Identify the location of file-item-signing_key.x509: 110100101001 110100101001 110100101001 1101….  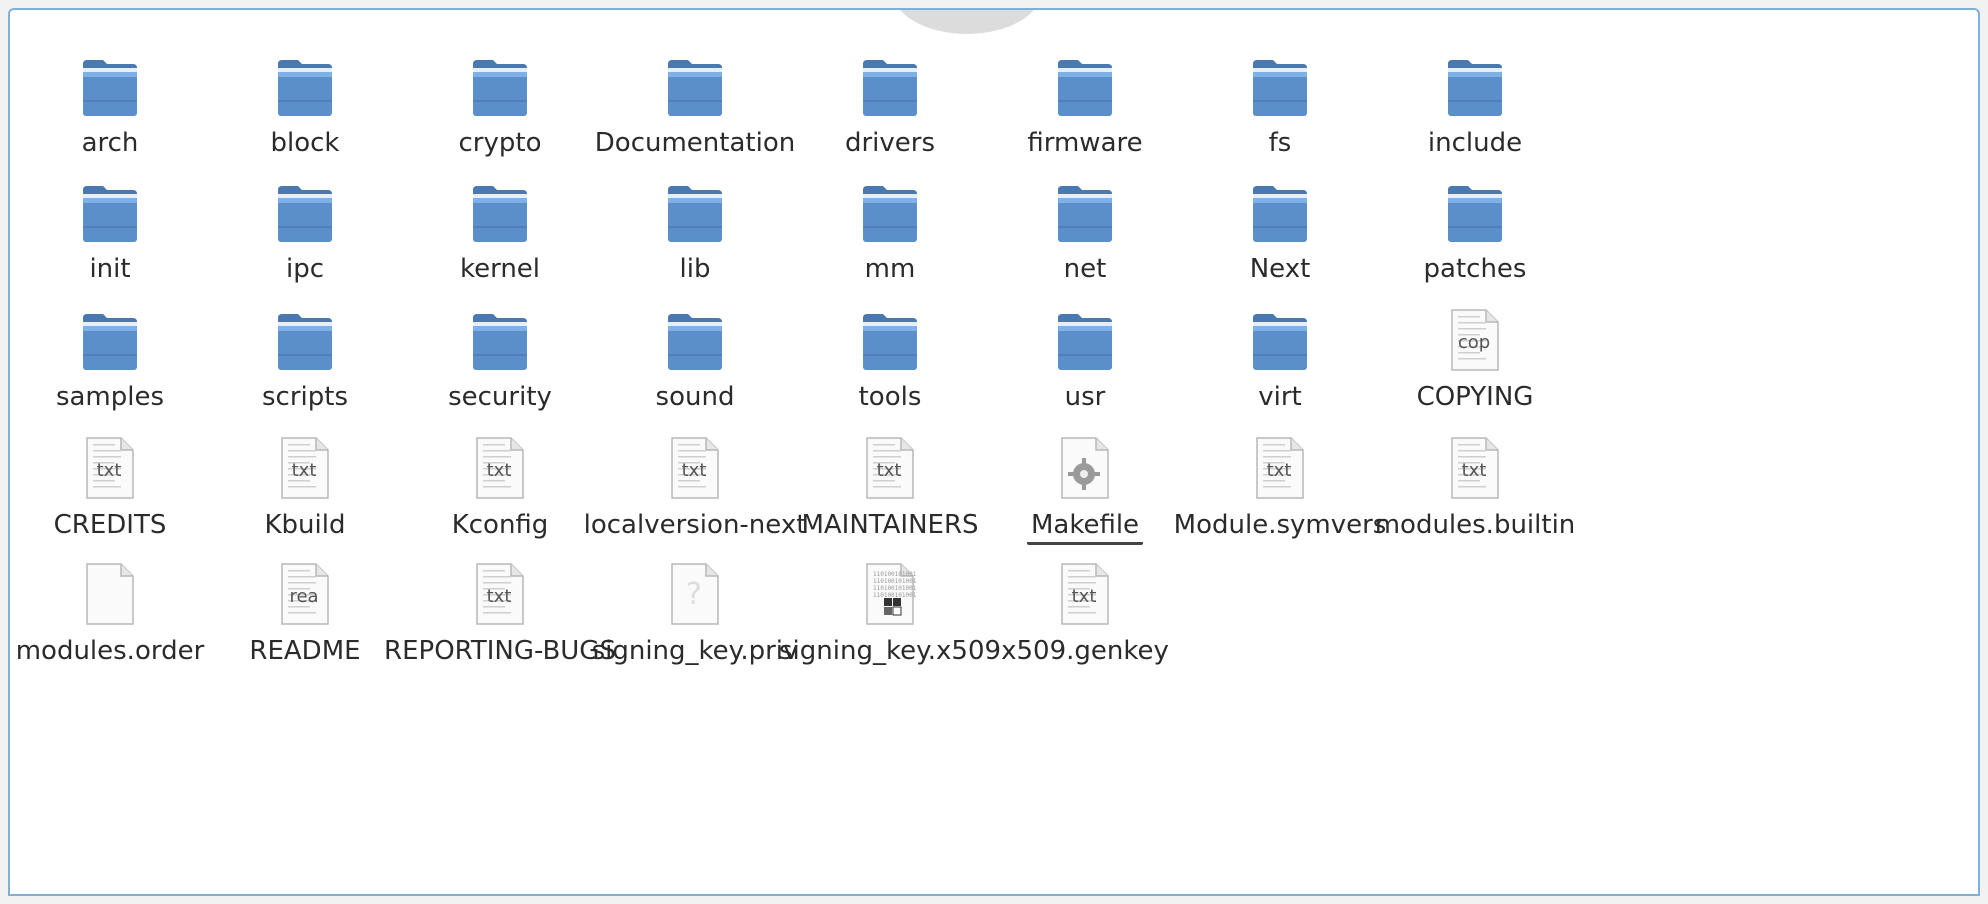
(890, 616).